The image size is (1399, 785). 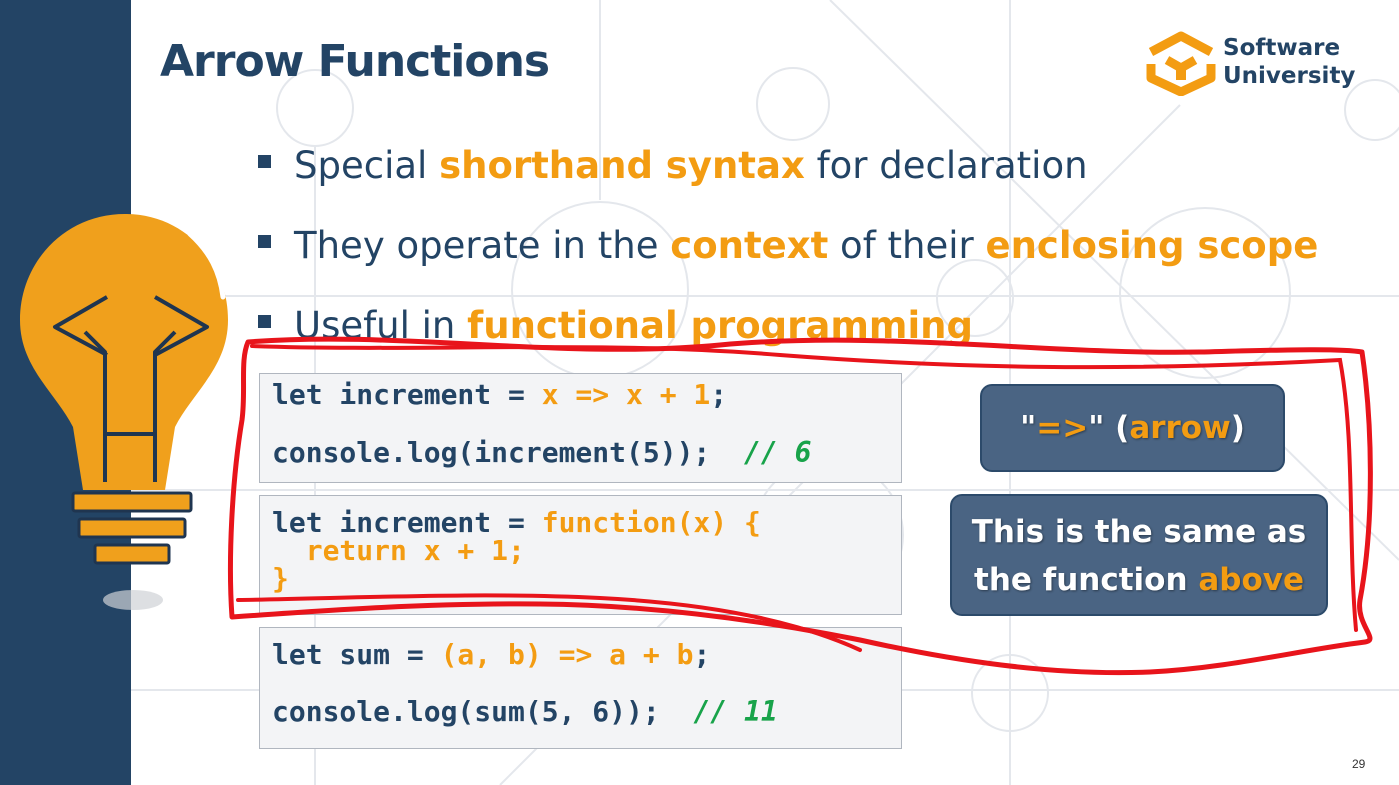 I want to click on code-line: return x + 1;, so click(x=398, y=550).